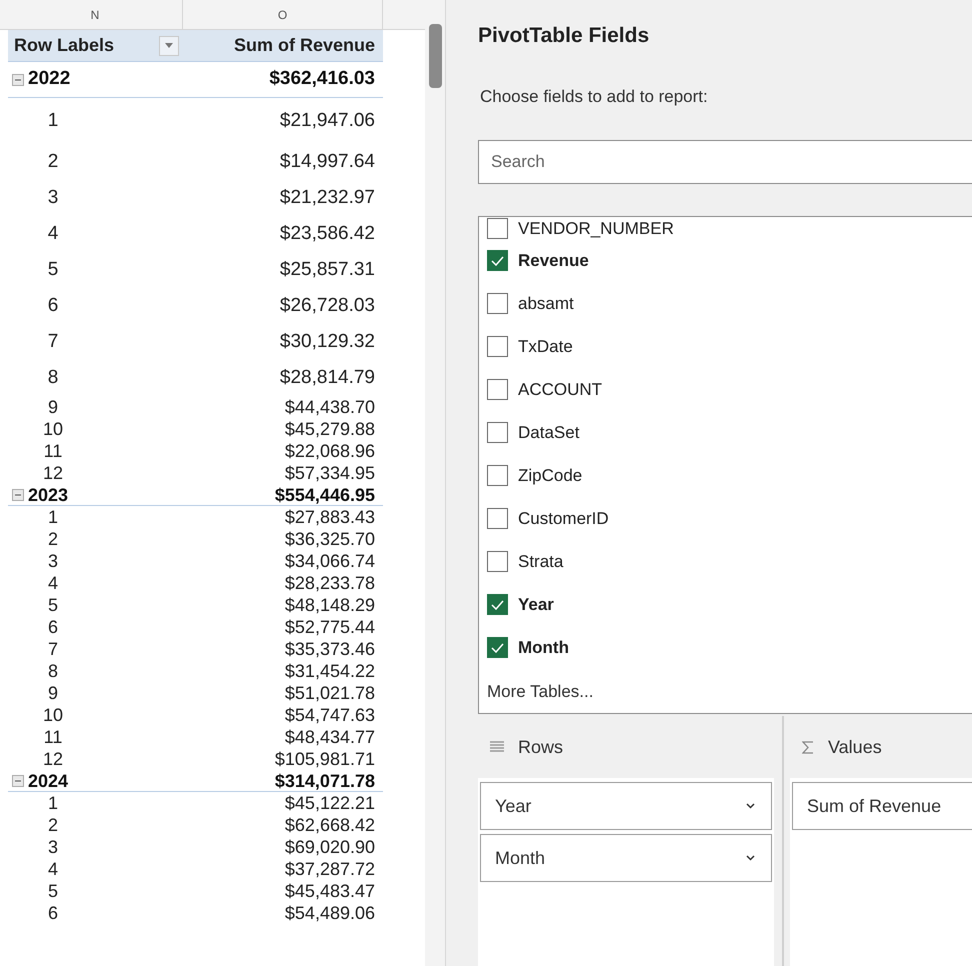 This screenshot has height=966, width=972. What do you see at coordinates (329, 583) in the screenshot?
I see `table-cell: $28,233.78` at bounding box center [329, 583].